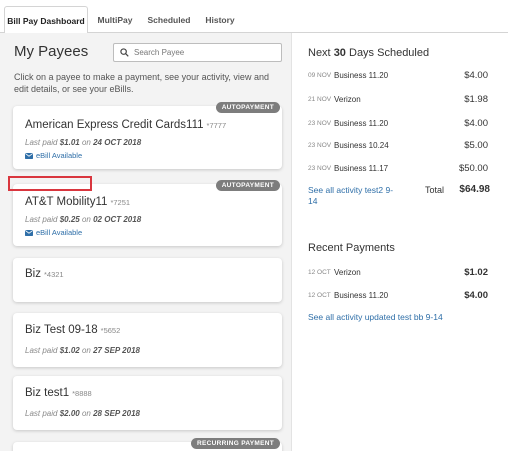 This screenshot has height=451, width=508. Describe the element at coordinates (361, 168) in the screenshot. I see `row-payee: Business 11.17` at that location.